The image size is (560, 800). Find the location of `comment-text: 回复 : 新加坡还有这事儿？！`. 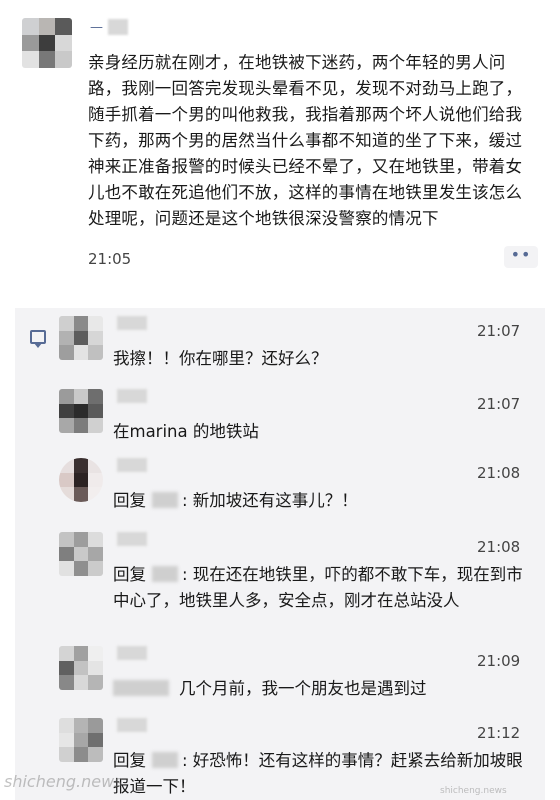

comment-text: 回复 : 新加坡还有这事儿？！ is located at coordinates (323, 501).